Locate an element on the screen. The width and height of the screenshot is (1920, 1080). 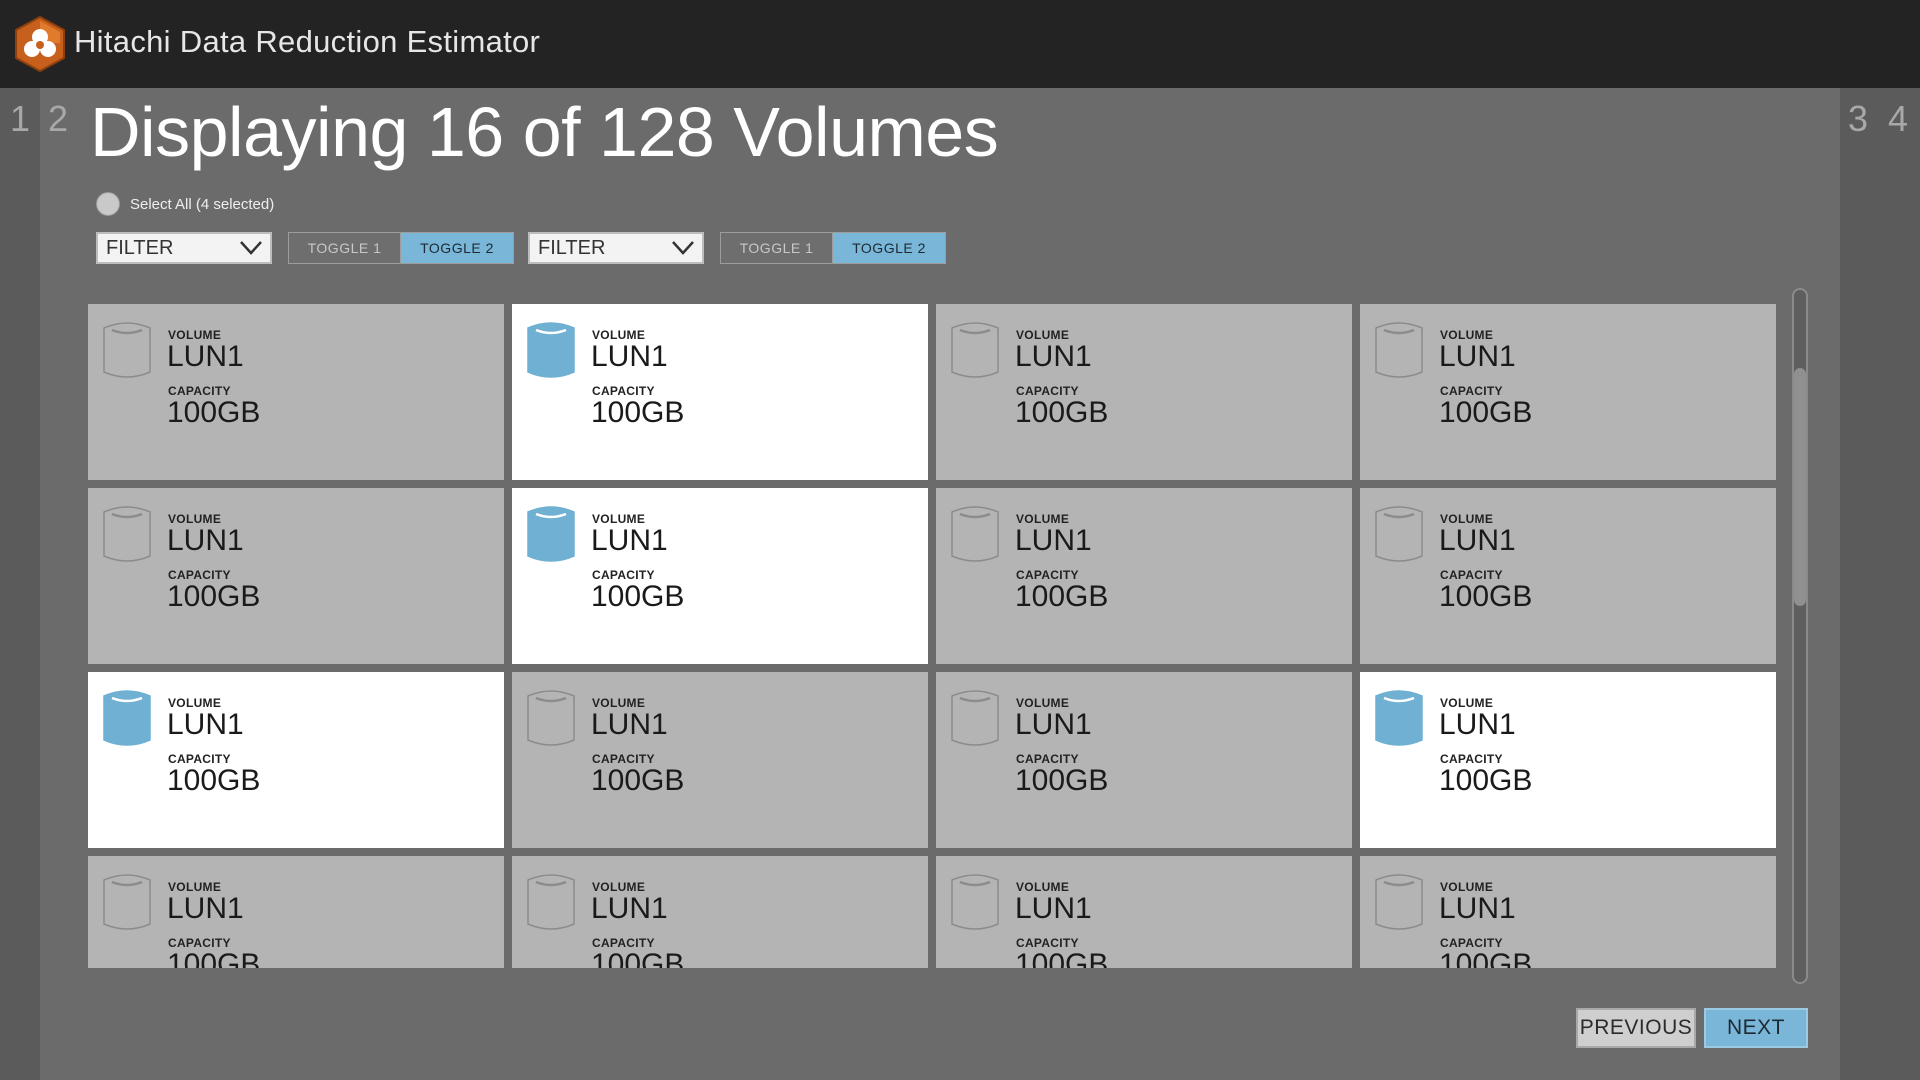
step-4: 4 is located at coordinates (1898, 119).